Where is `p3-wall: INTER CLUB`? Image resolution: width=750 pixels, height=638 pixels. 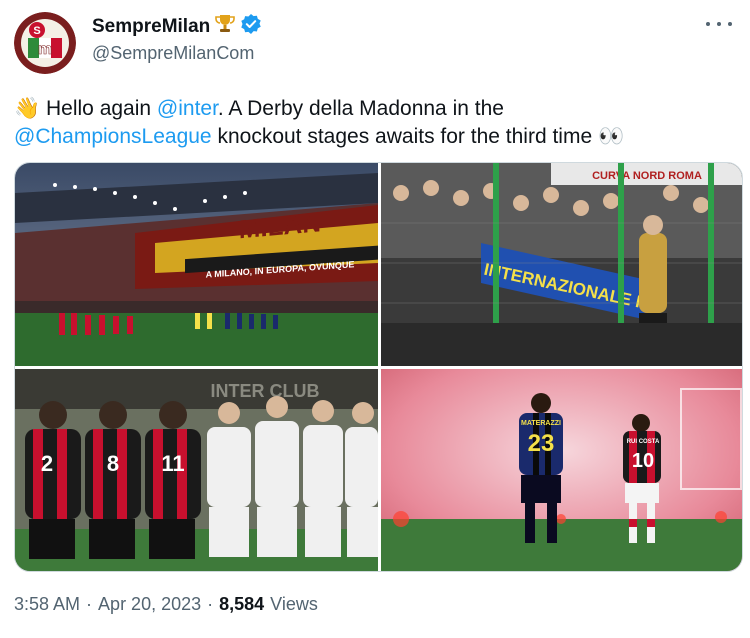
p3-wall: INTER CLUB is located at coordinates (265, 391).